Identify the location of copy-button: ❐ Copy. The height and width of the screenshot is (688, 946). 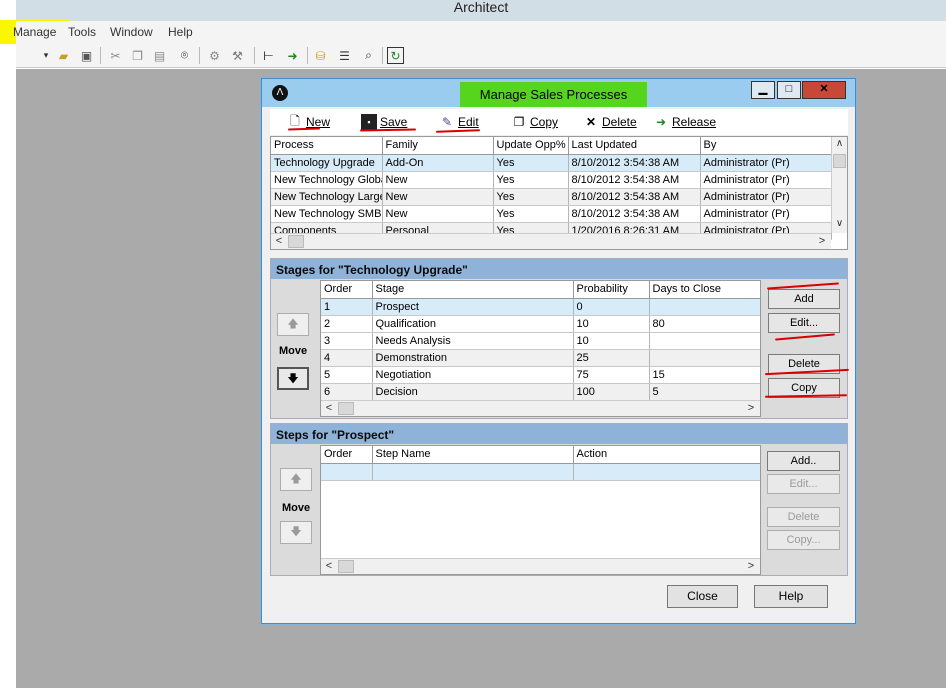
(534, 122).